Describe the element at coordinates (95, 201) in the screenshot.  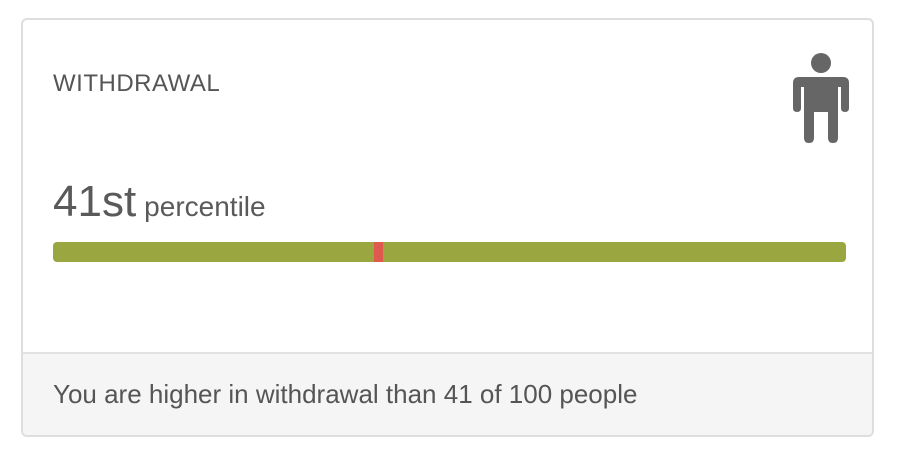
I see `percentile-value: 41st` at that location.